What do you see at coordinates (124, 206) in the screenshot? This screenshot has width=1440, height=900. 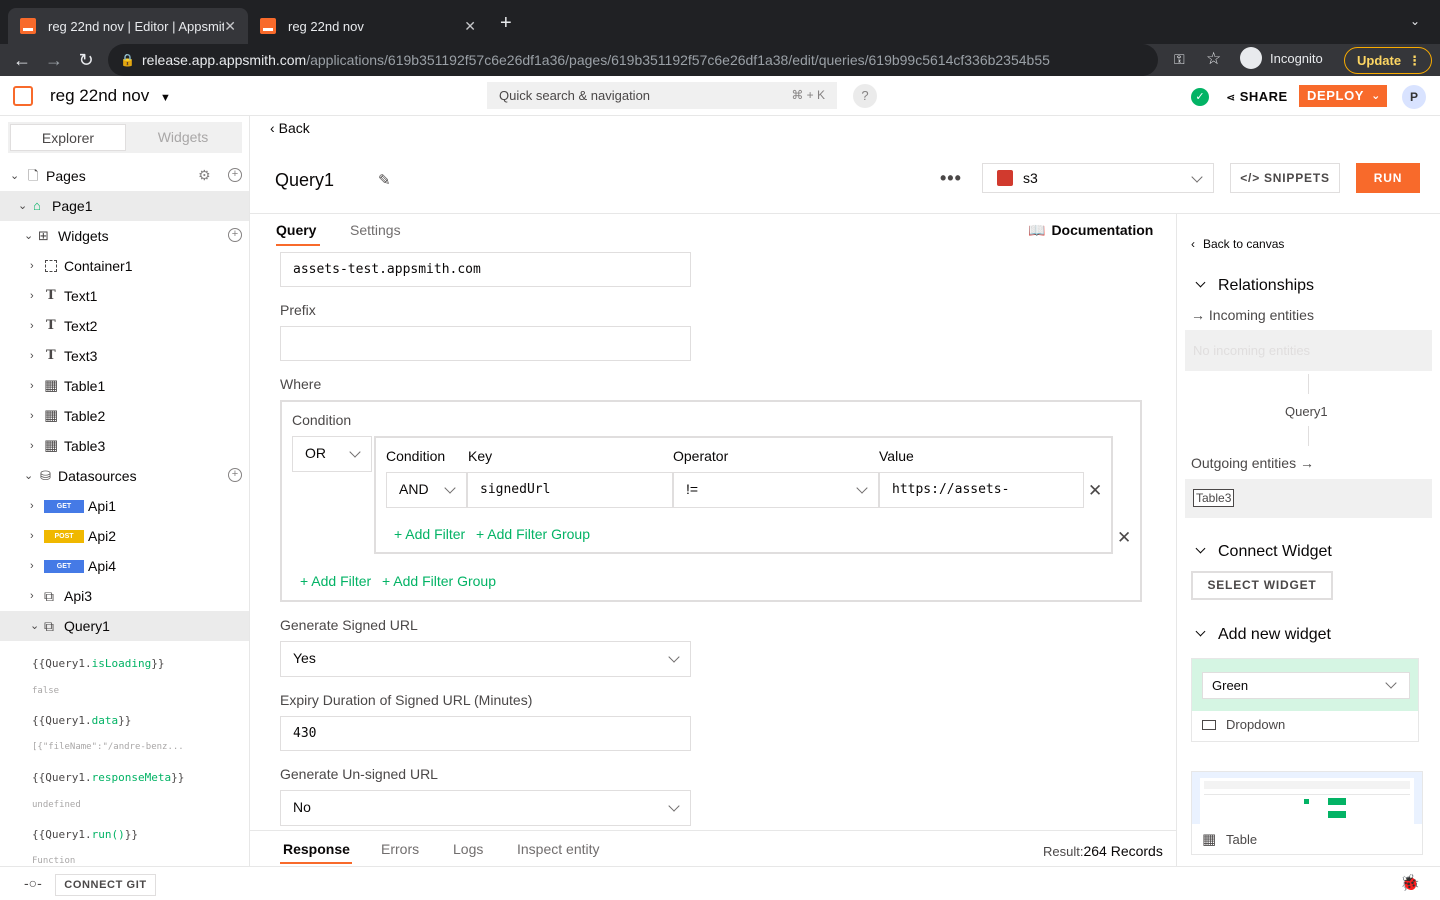 I see `tree-page1: ⌄ ⌂ Page1` at bounding box center [124, 206].